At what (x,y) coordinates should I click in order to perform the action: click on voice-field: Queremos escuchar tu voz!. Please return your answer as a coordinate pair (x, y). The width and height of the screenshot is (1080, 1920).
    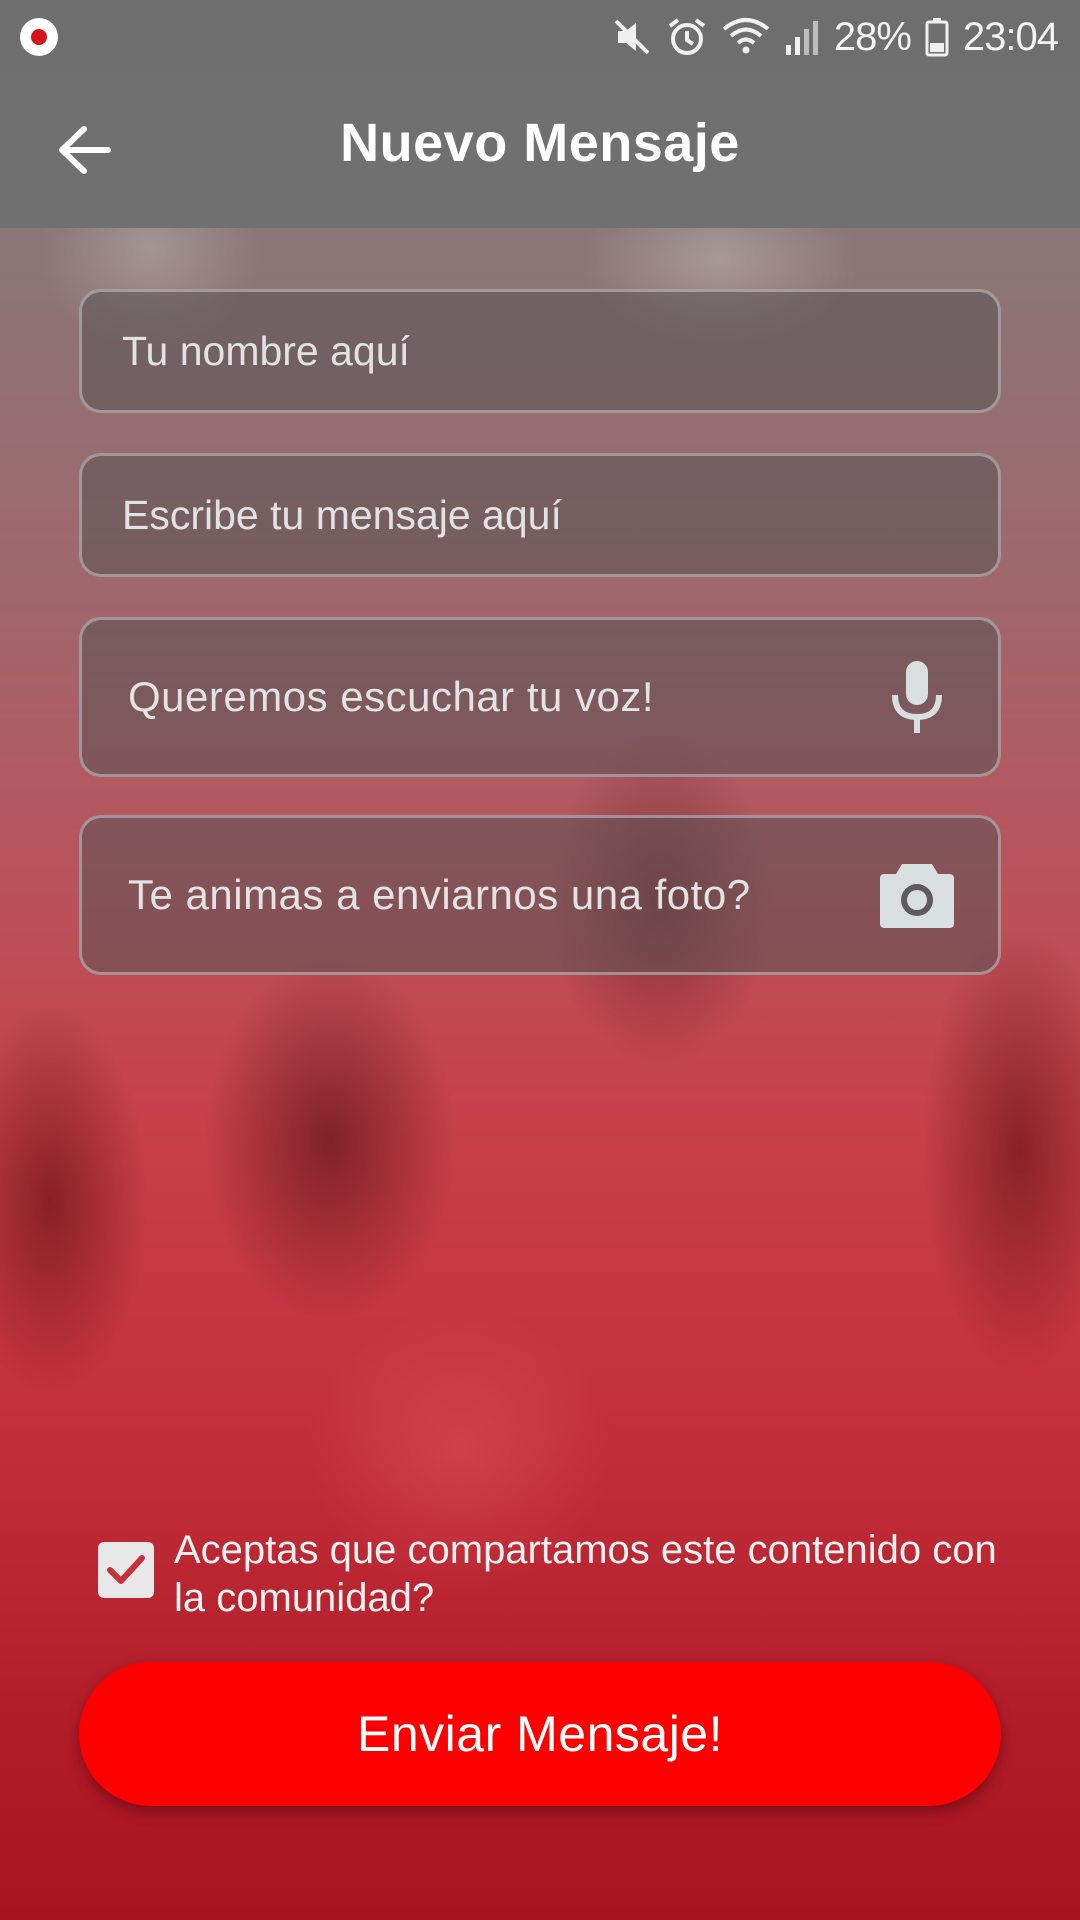
    Looking at the image, I should click on (540, 697).